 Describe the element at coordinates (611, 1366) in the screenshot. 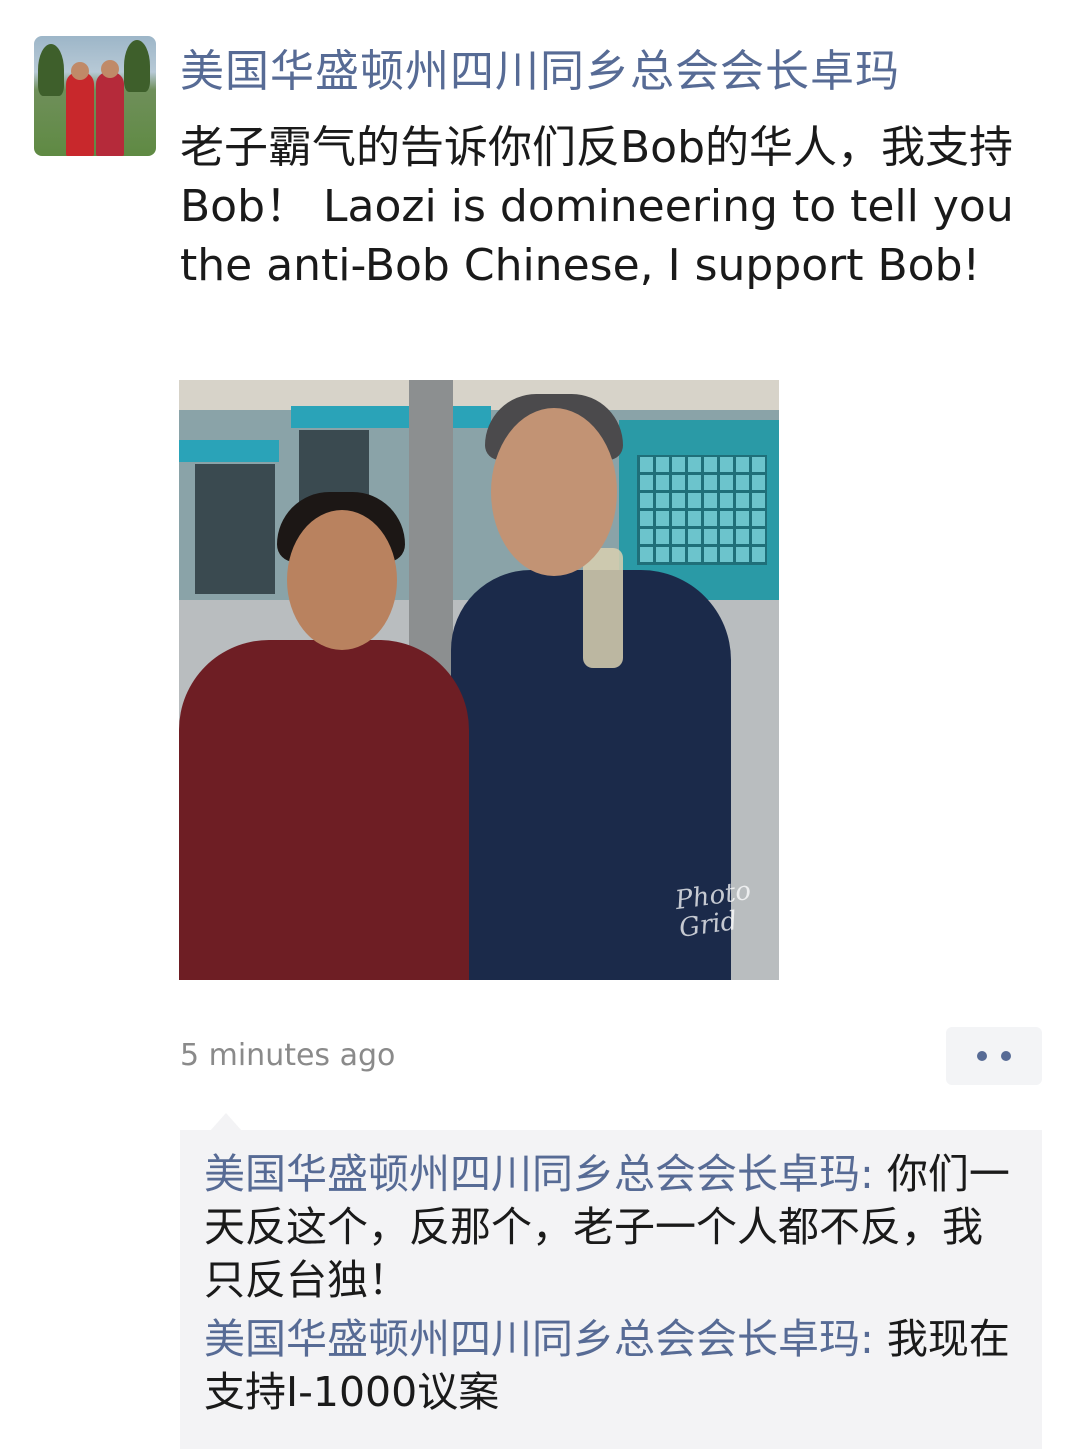

I see `comment-item: 美国华盛顿州四川同乡总会会长卓玛: 我现在支持I-1000议案` at that location.